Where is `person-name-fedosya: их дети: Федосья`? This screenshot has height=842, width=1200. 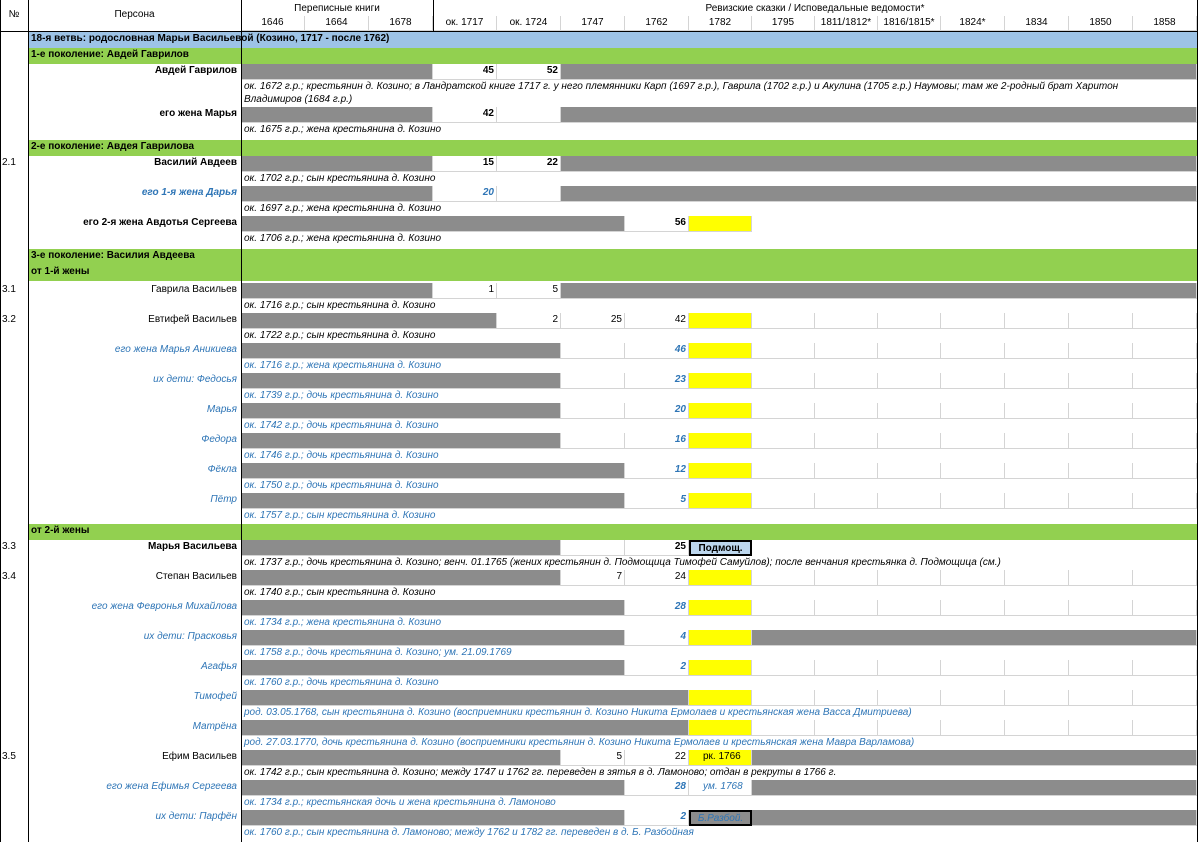
person-name-fedosya: их дети: Федосья is located at coordinates (195, 379).